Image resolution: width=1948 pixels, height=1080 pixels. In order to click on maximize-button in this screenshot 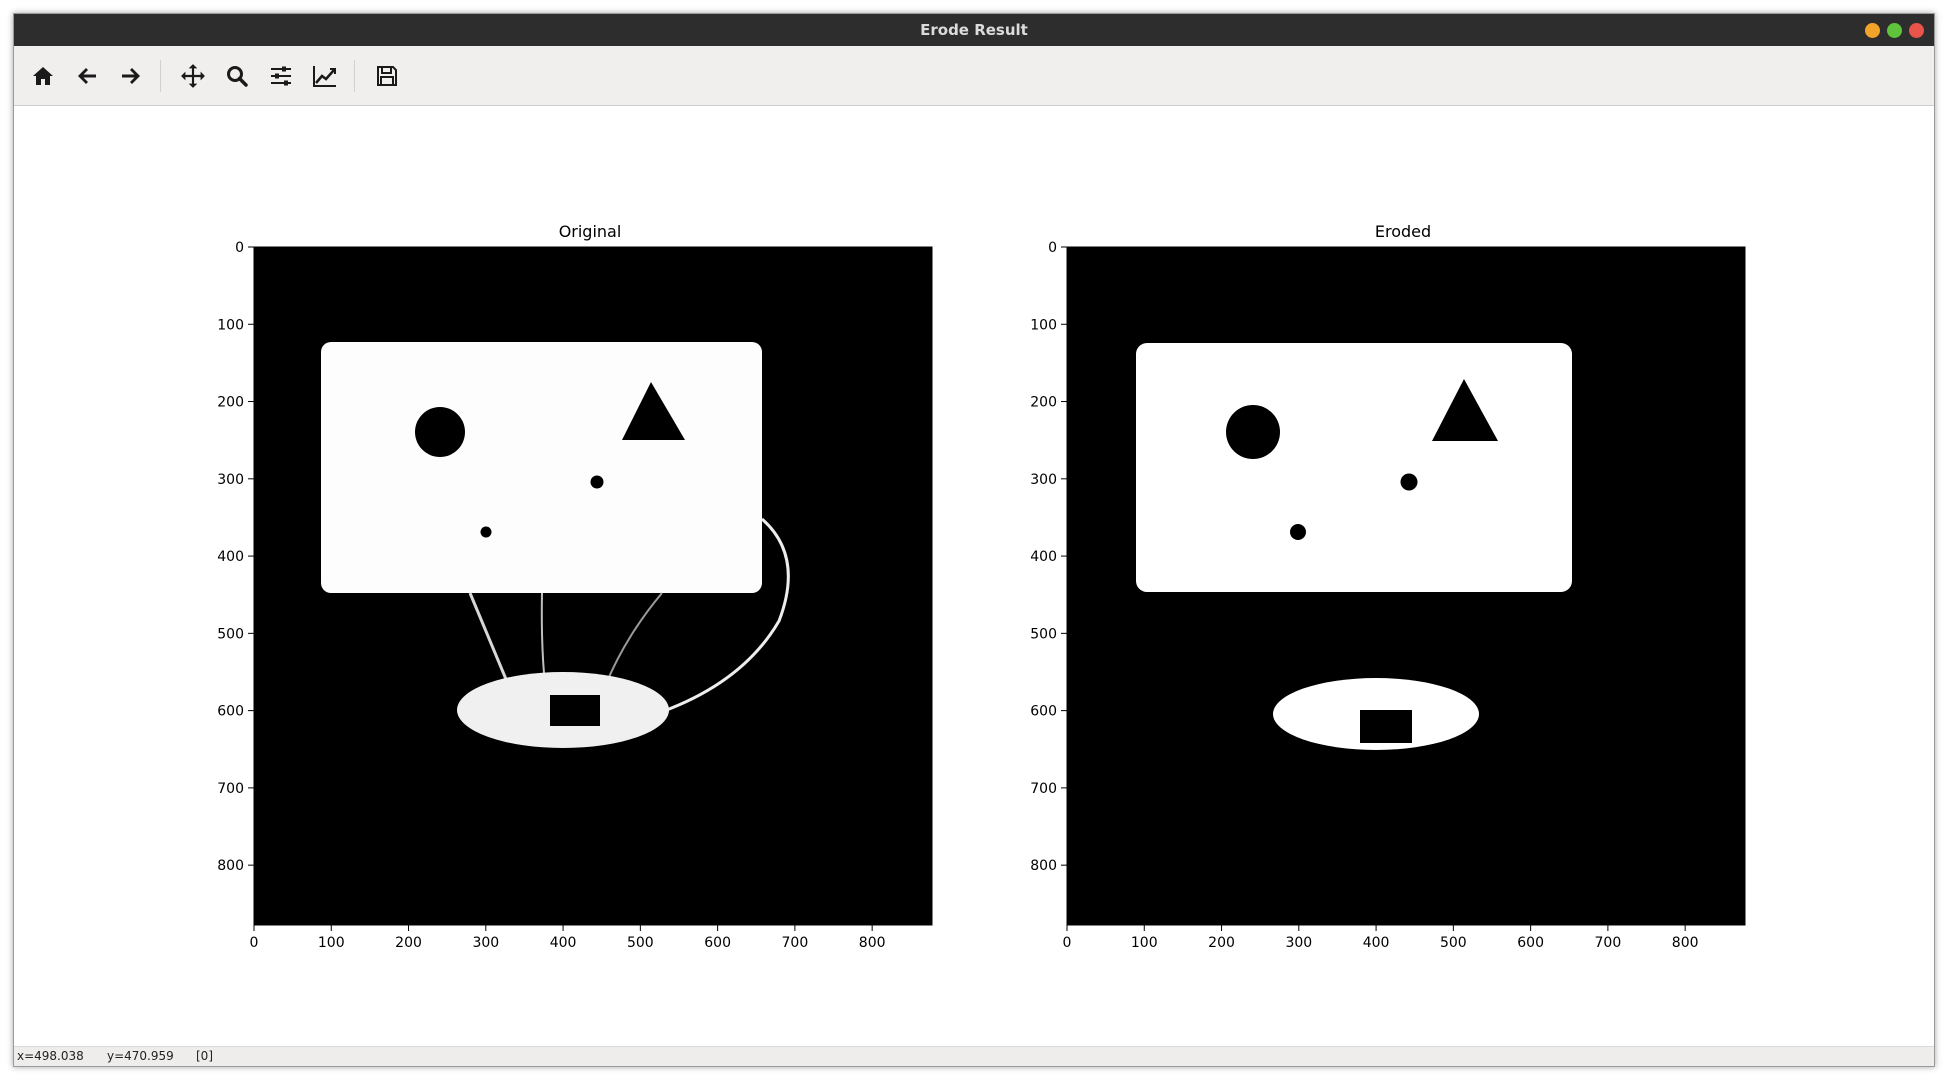, I will do `click(1894, 30)`.